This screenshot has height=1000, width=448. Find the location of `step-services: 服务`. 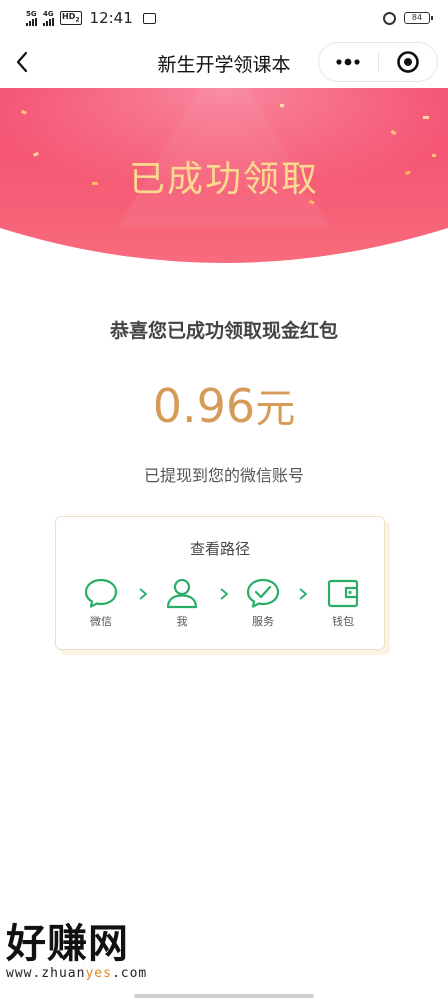

step-services: 服务 is located at coordinates (263, 603).